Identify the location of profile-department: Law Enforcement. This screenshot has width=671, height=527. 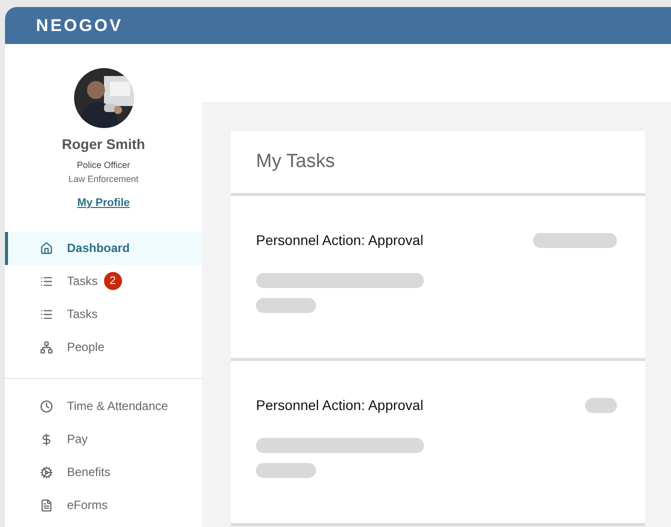
(103, 179).